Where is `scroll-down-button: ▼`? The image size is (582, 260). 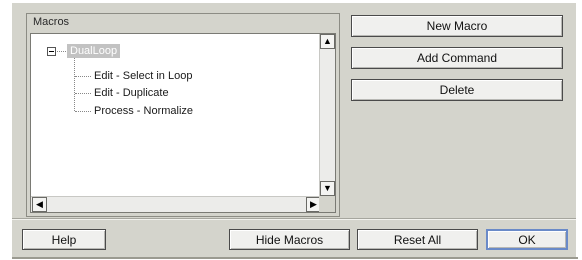
scroll-down-button: ▼ is located at coordinates (327, 188).